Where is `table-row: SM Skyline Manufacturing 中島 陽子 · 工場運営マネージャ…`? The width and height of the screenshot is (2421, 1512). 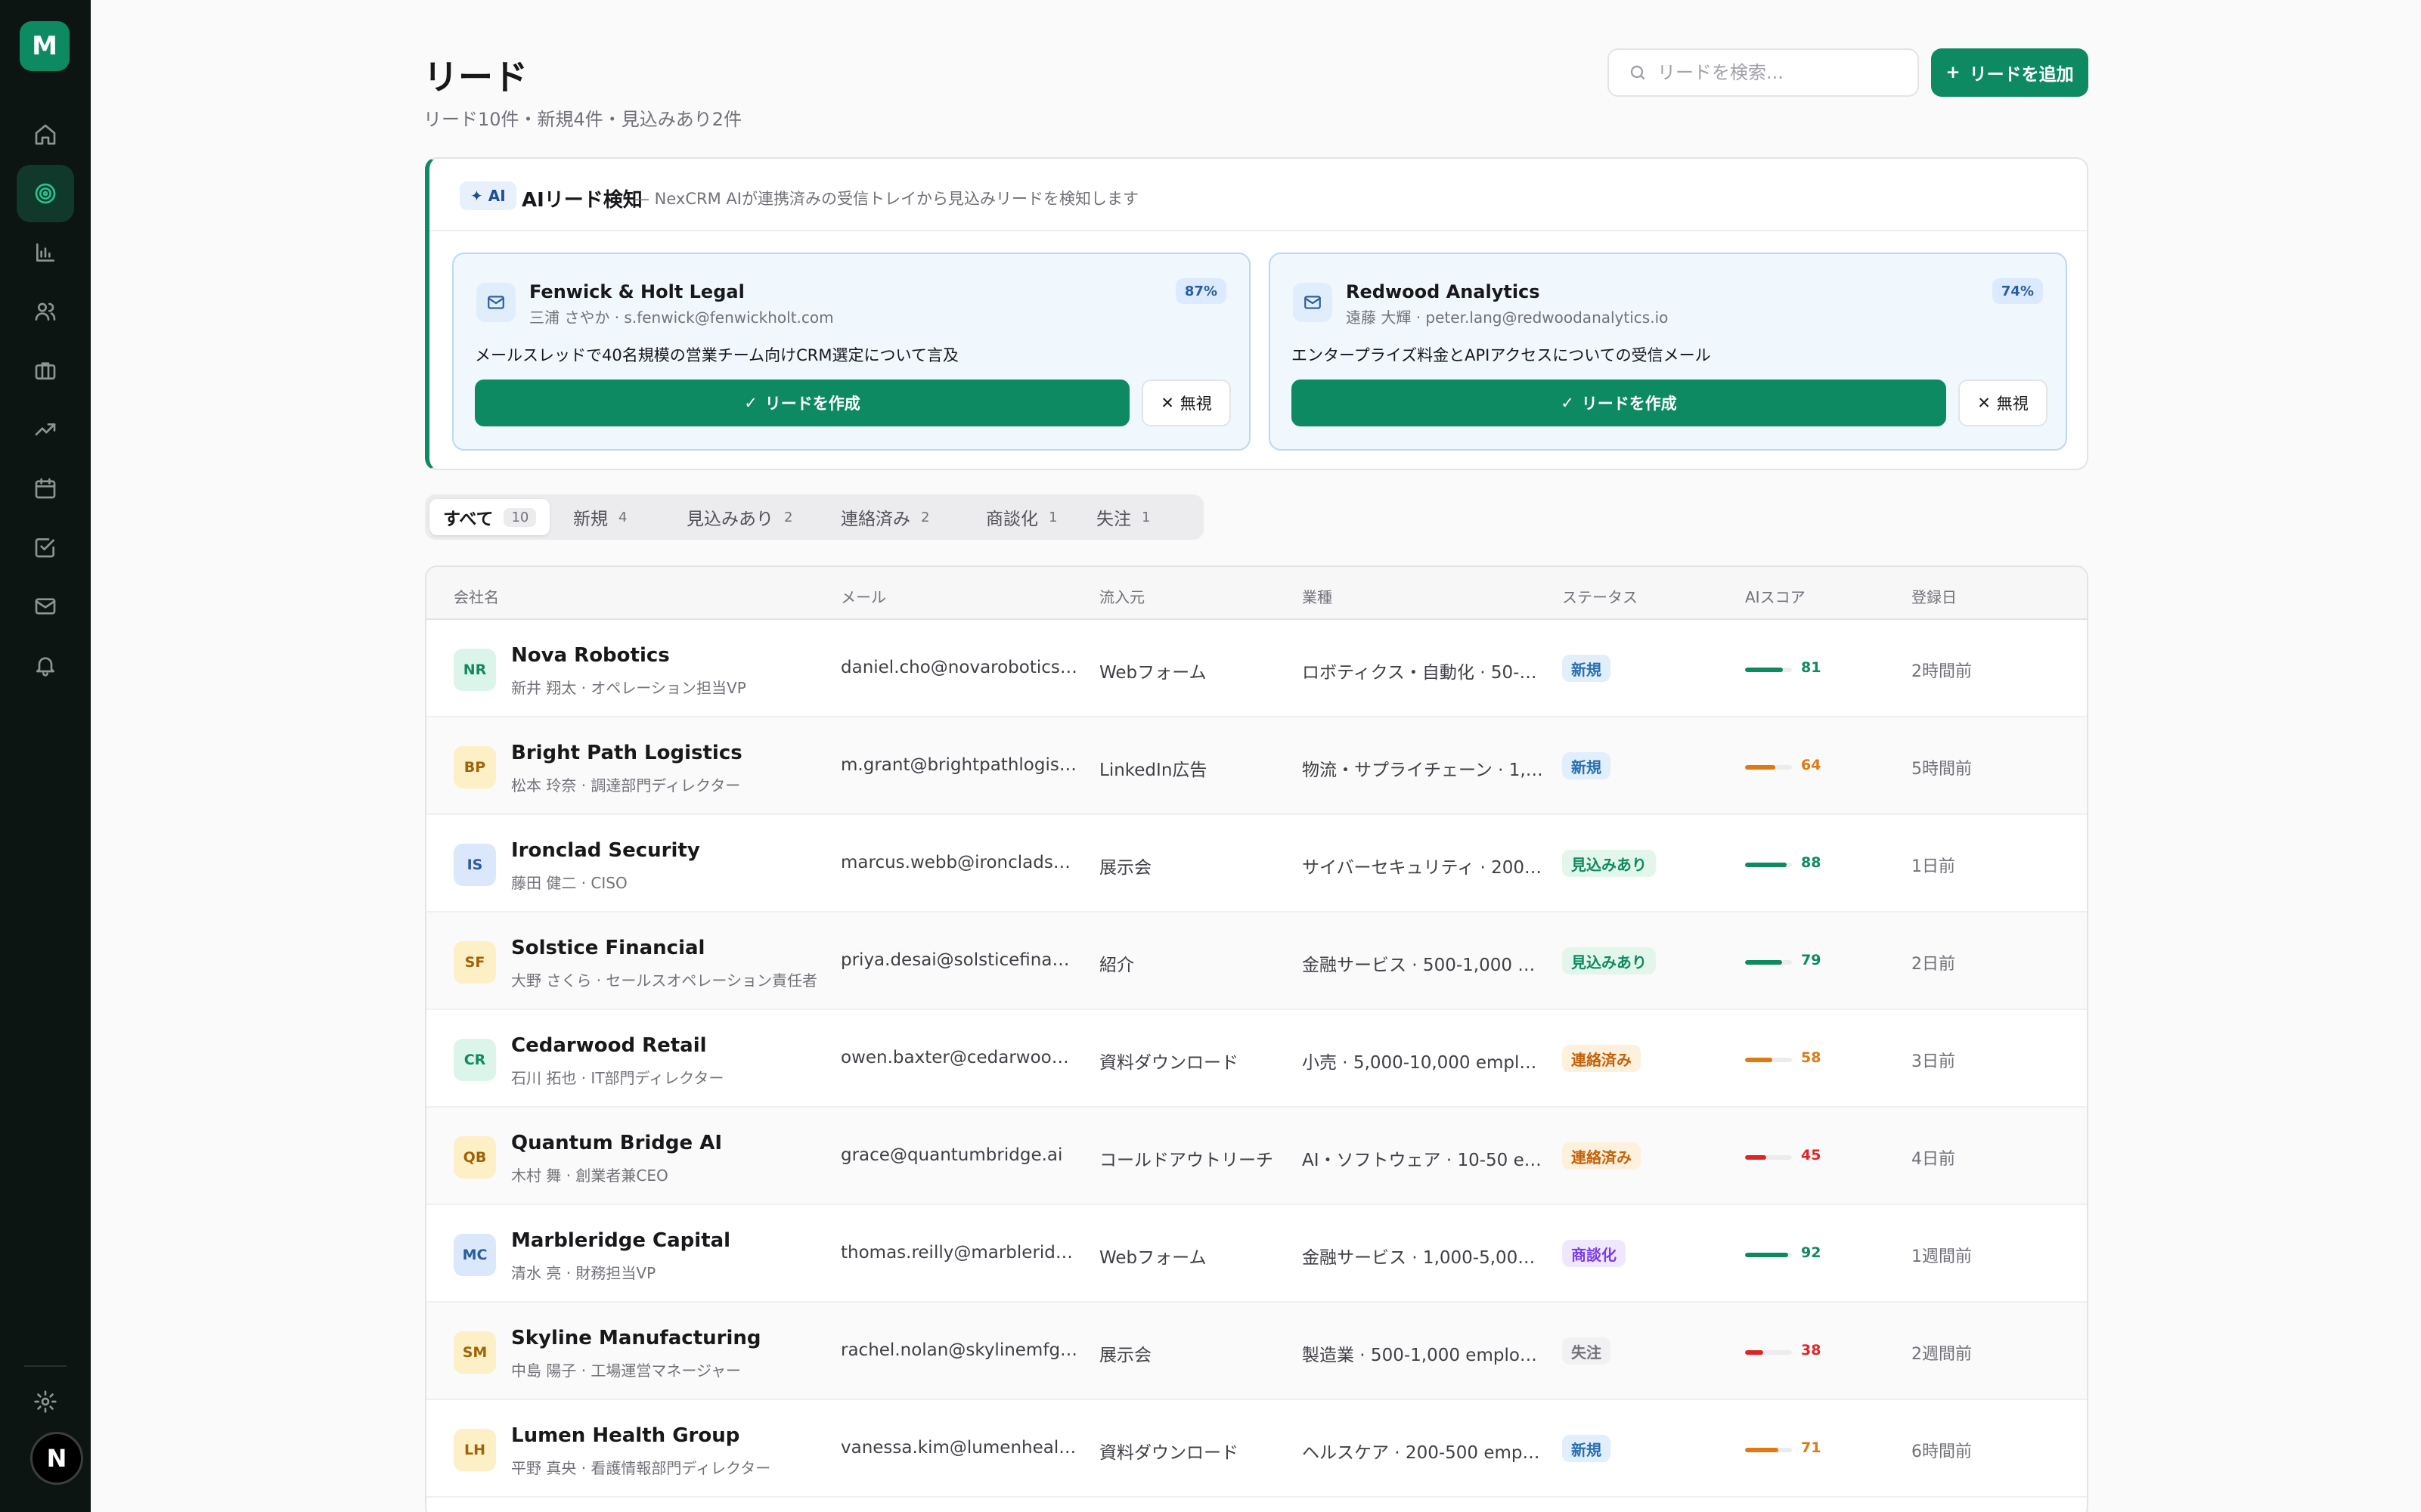 table-row: SM Skyline Manufacturing 中島 陽子 · 工場運営マネージャ… is located at coordinates (1257, 1351).